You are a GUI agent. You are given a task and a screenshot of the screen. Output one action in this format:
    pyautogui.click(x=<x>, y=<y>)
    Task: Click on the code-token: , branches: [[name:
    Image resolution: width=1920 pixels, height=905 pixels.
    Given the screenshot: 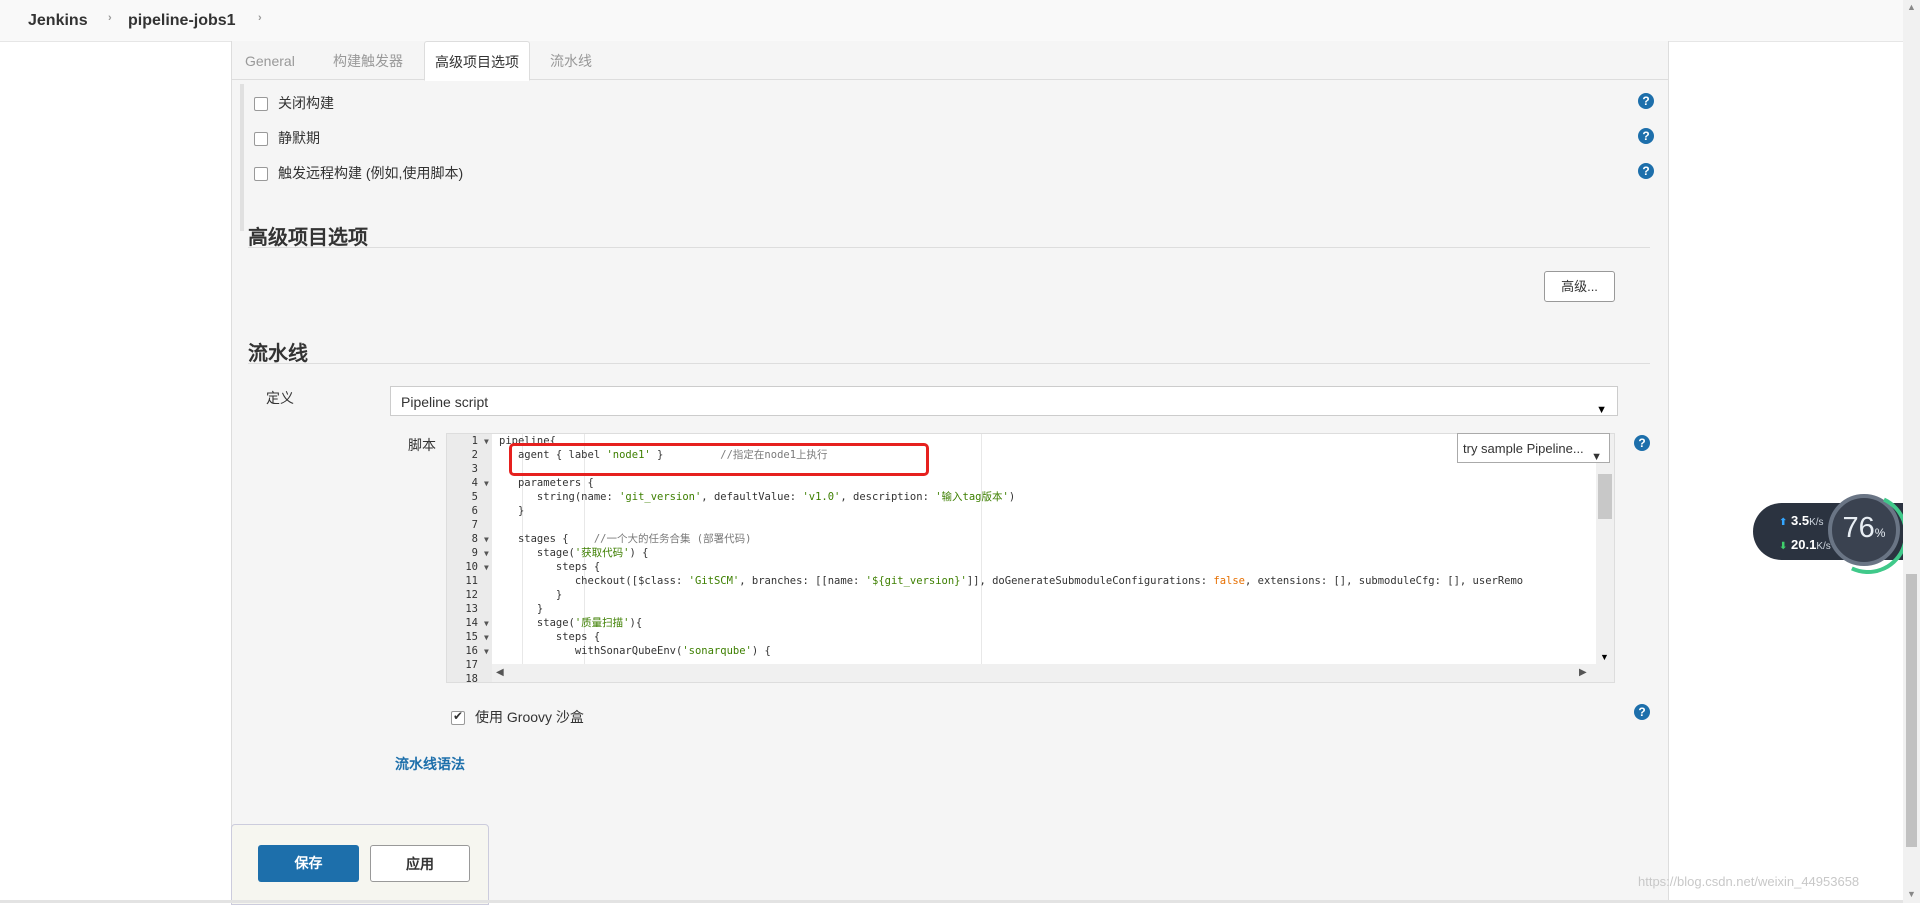 What is the action you would take?
    pyautogui.click(x=802, y=581)
    